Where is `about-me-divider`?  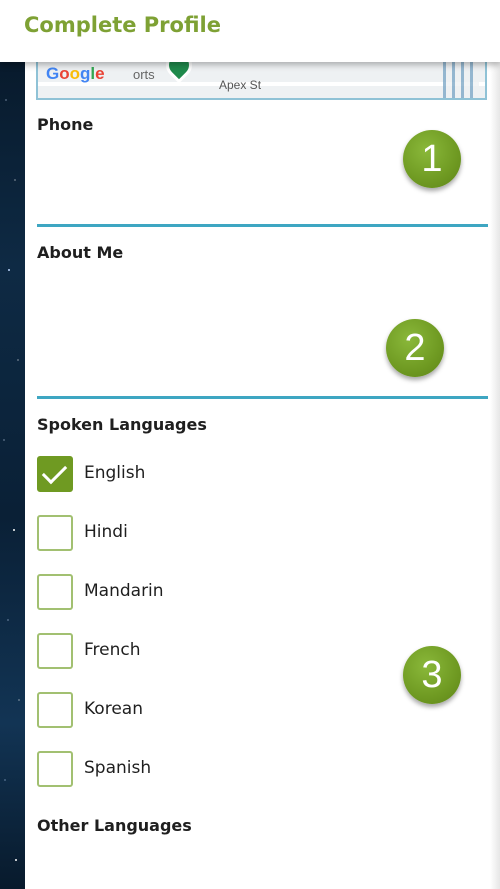 about-me-divider is located at coordinates (262, 397).